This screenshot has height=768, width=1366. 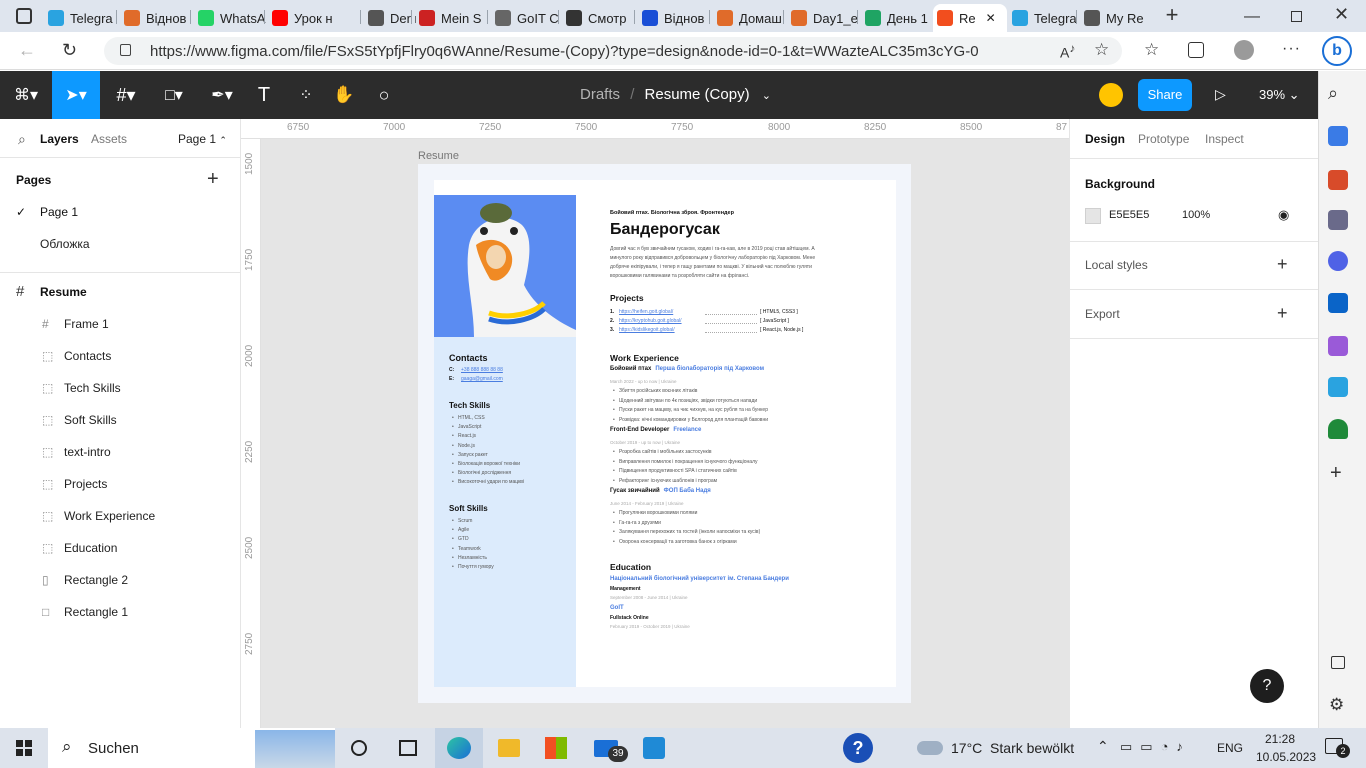 What do you see at coordinates (1165, 95) in the screenshot?
I see `share-button: Share` at bounding box center [1165, 95].